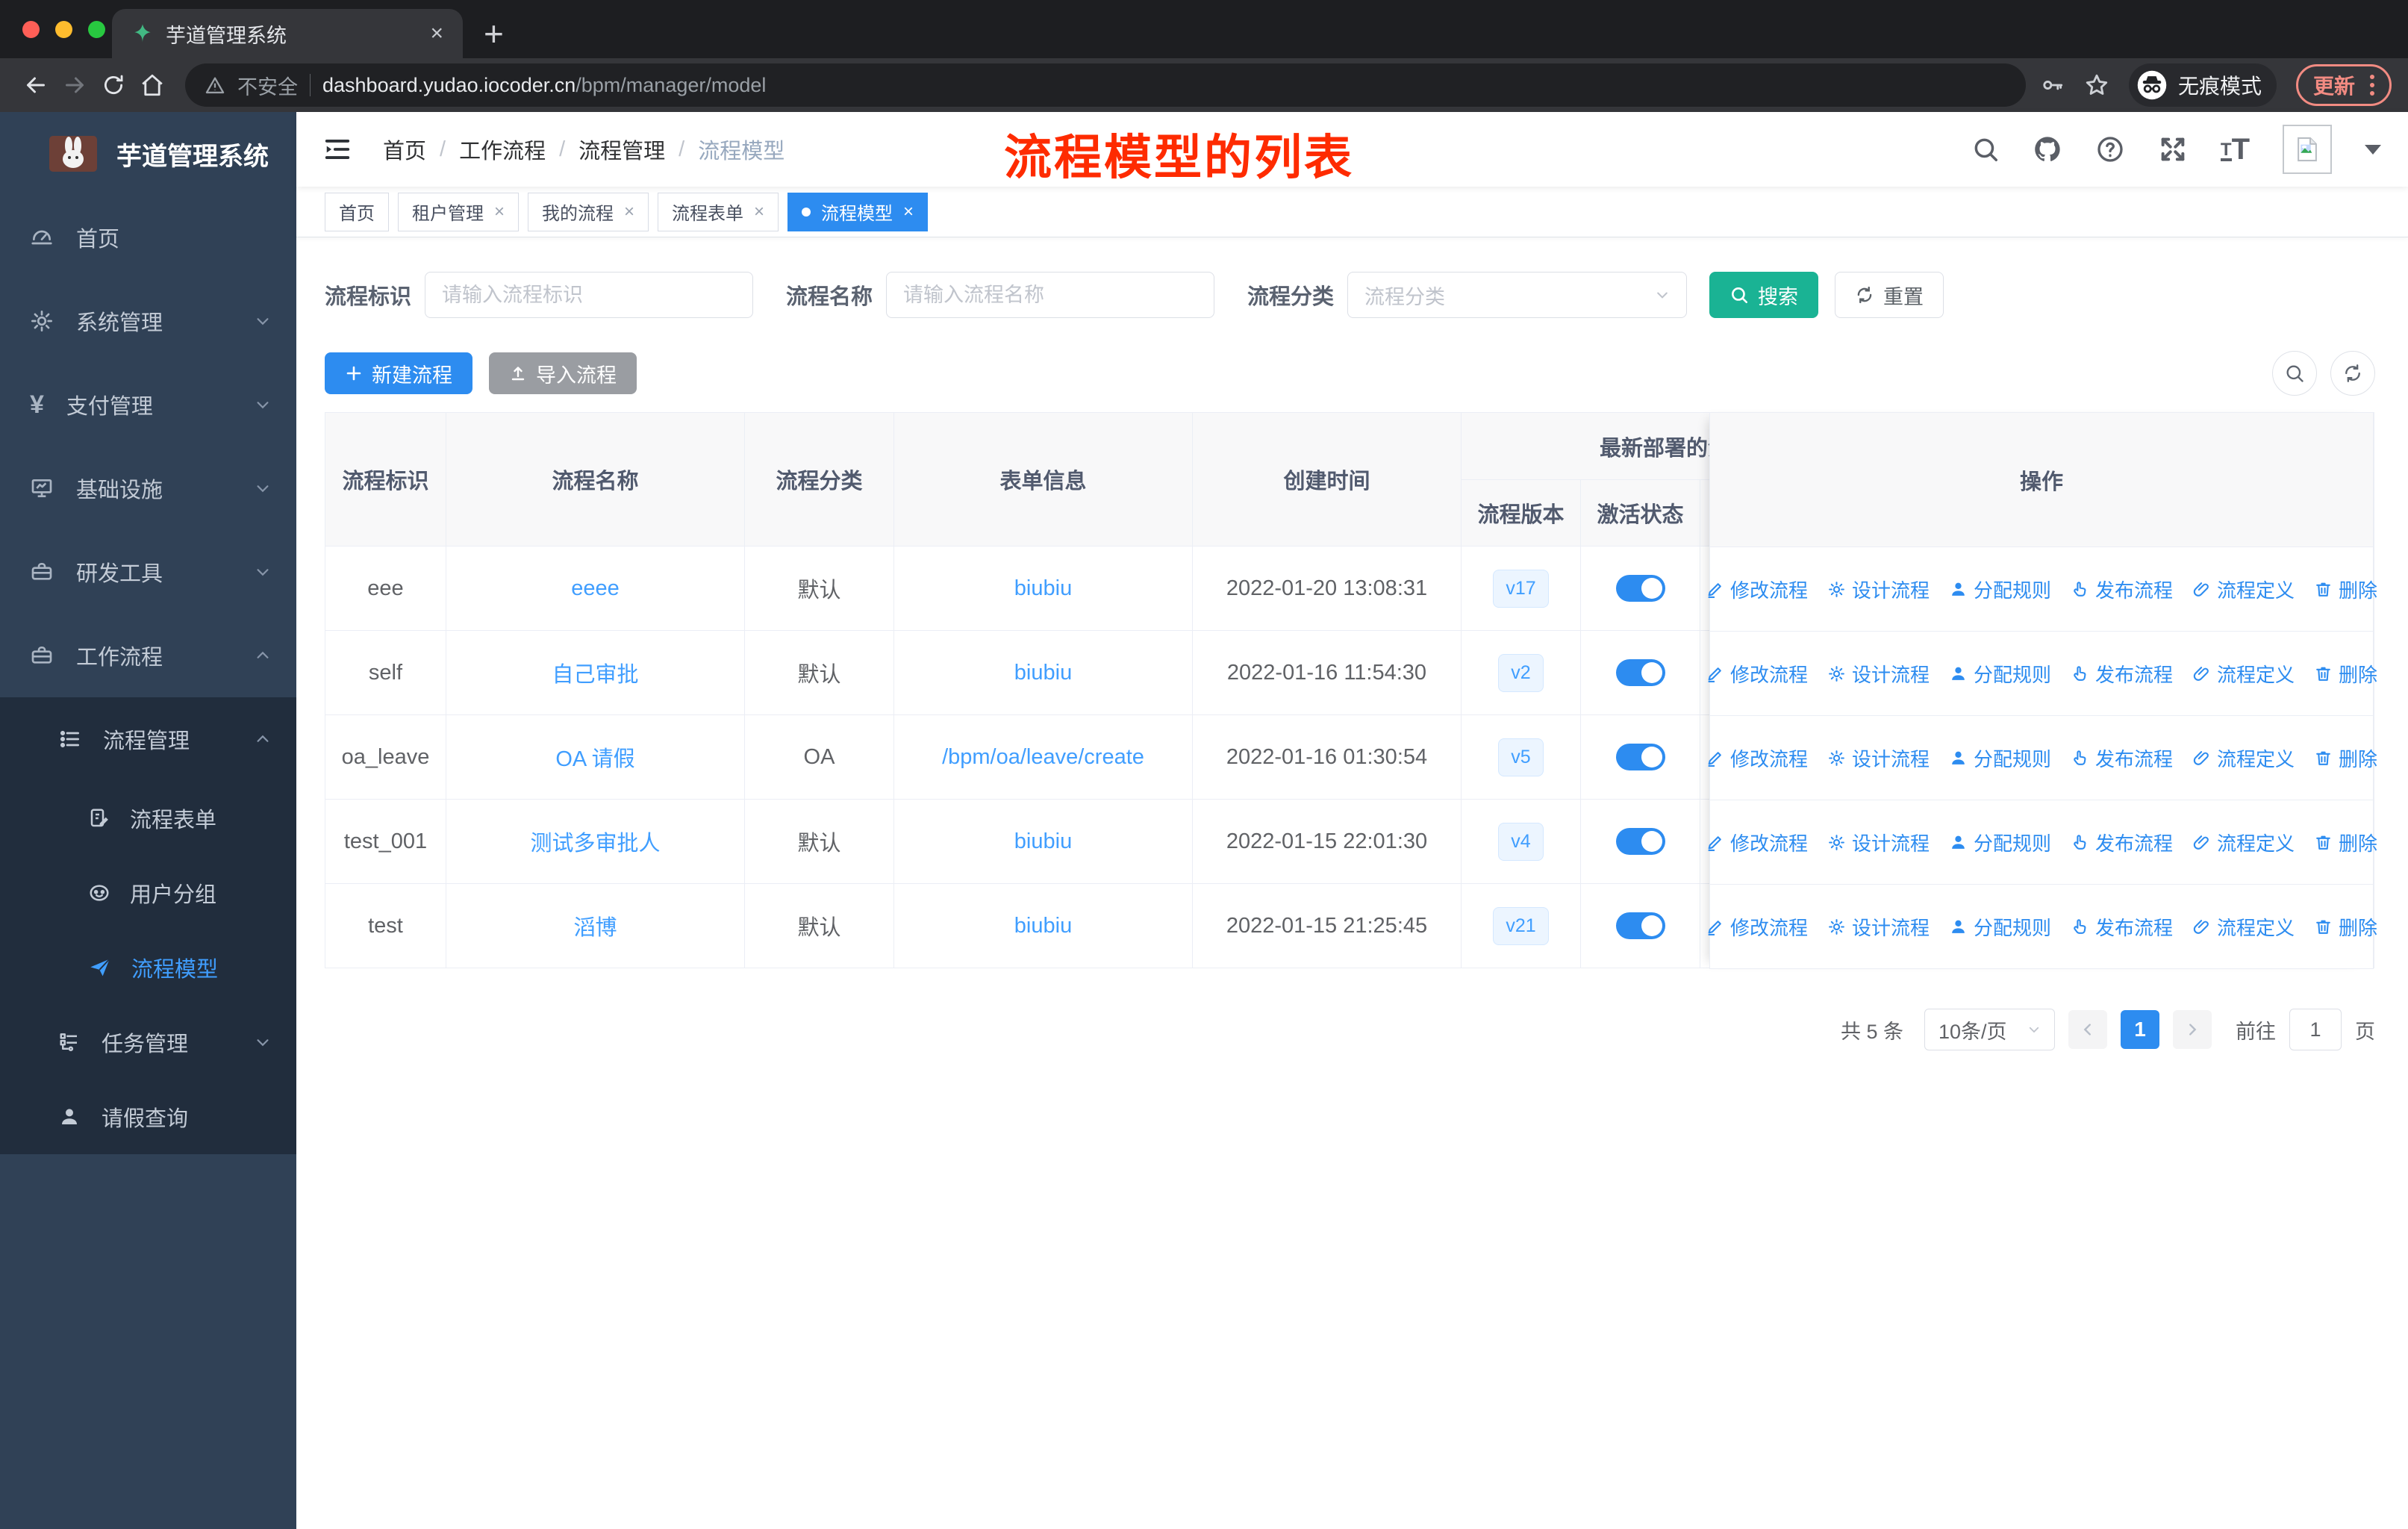 This screenshot has width=2408, height=1529. What do you see at coordinates (2096, 85) in the screenshot?
I see `bookmark-star-icon` at bounding box center [2096, 85].